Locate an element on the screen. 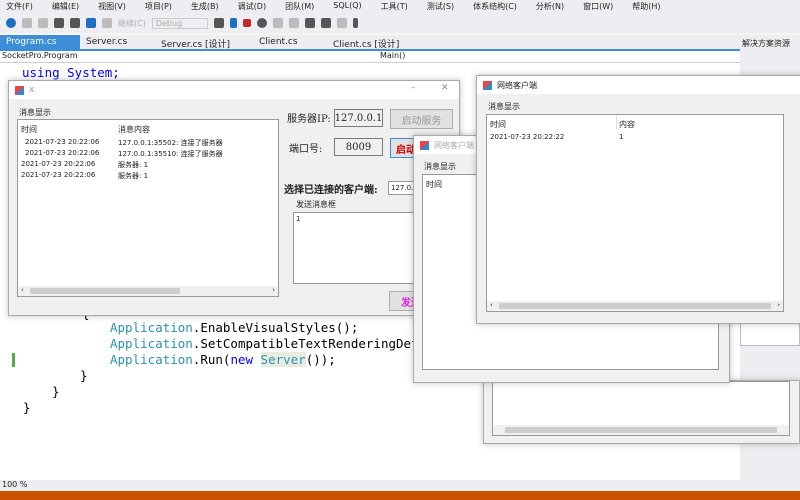 This screenshot has width=800, height=500. redo-icon is located at coordinates (107, 23).